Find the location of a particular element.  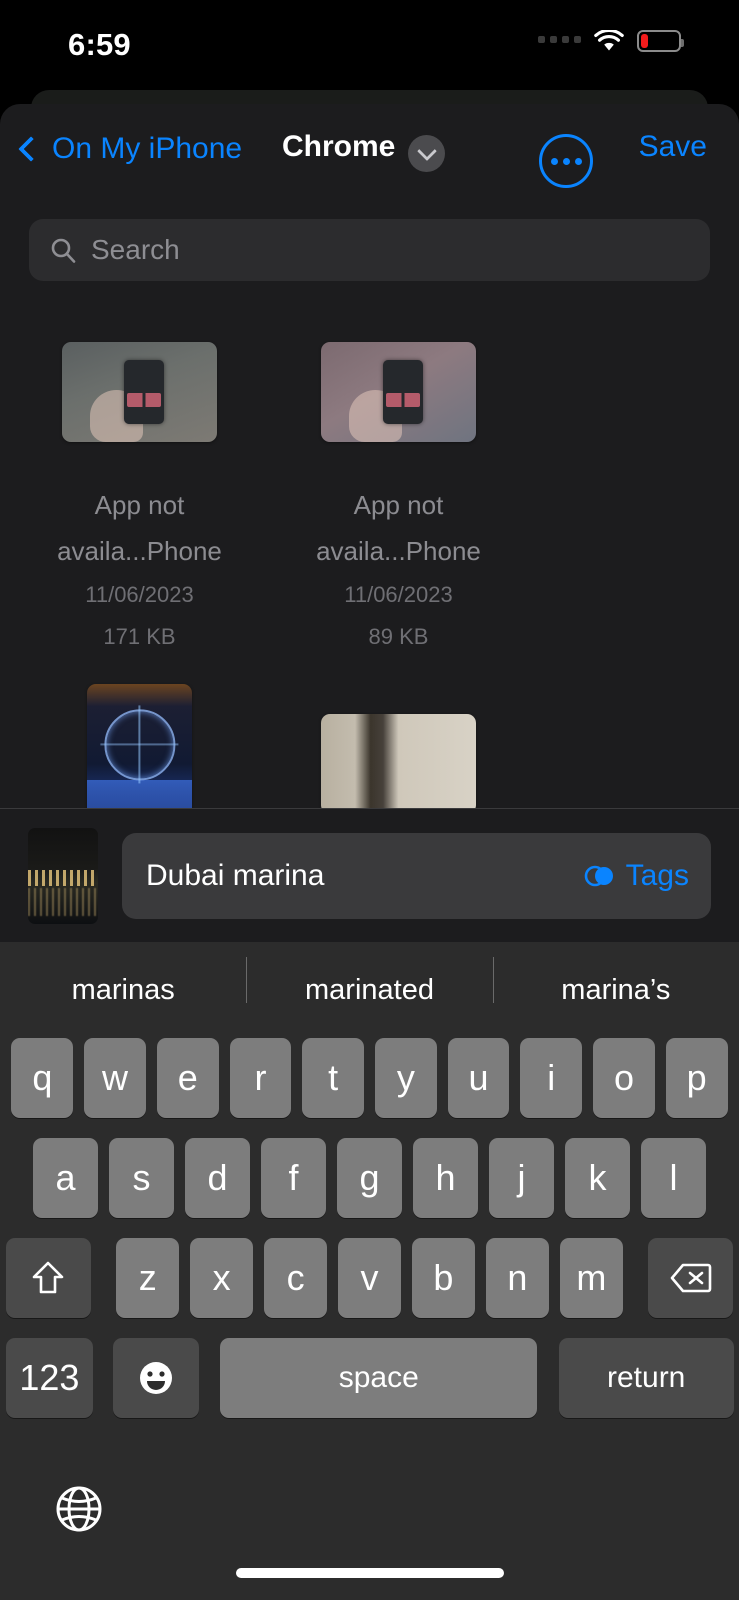

key-q: q is located at coordinates (42, 1078).